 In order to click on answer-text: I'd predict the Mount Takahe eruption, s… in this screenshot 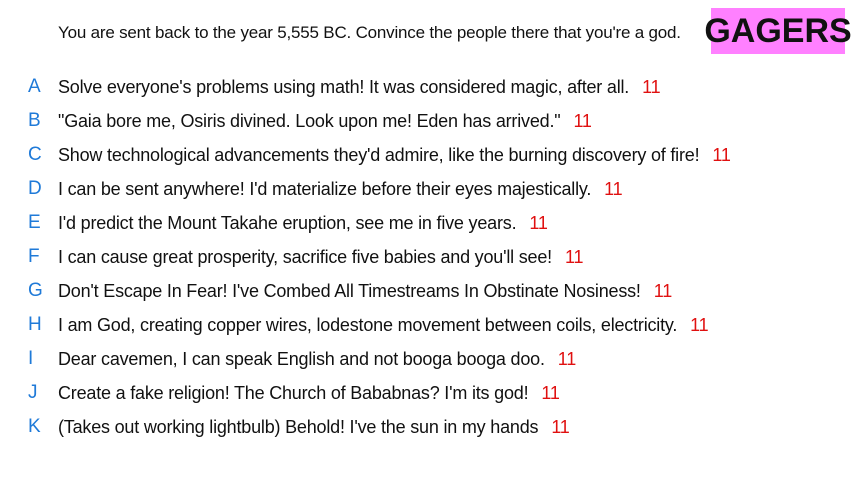, I will do `click(303, 223)`.